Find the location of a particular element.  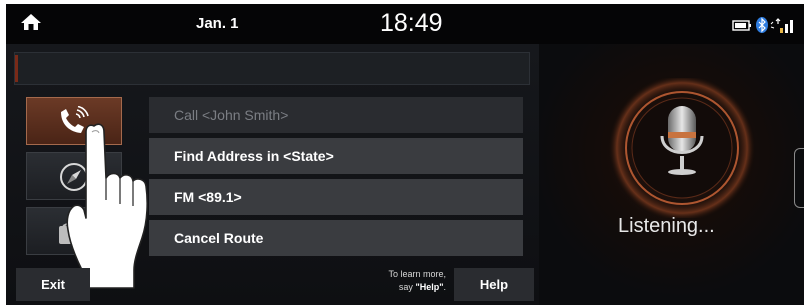

microphone-glow is located at coordinates (682, 148).